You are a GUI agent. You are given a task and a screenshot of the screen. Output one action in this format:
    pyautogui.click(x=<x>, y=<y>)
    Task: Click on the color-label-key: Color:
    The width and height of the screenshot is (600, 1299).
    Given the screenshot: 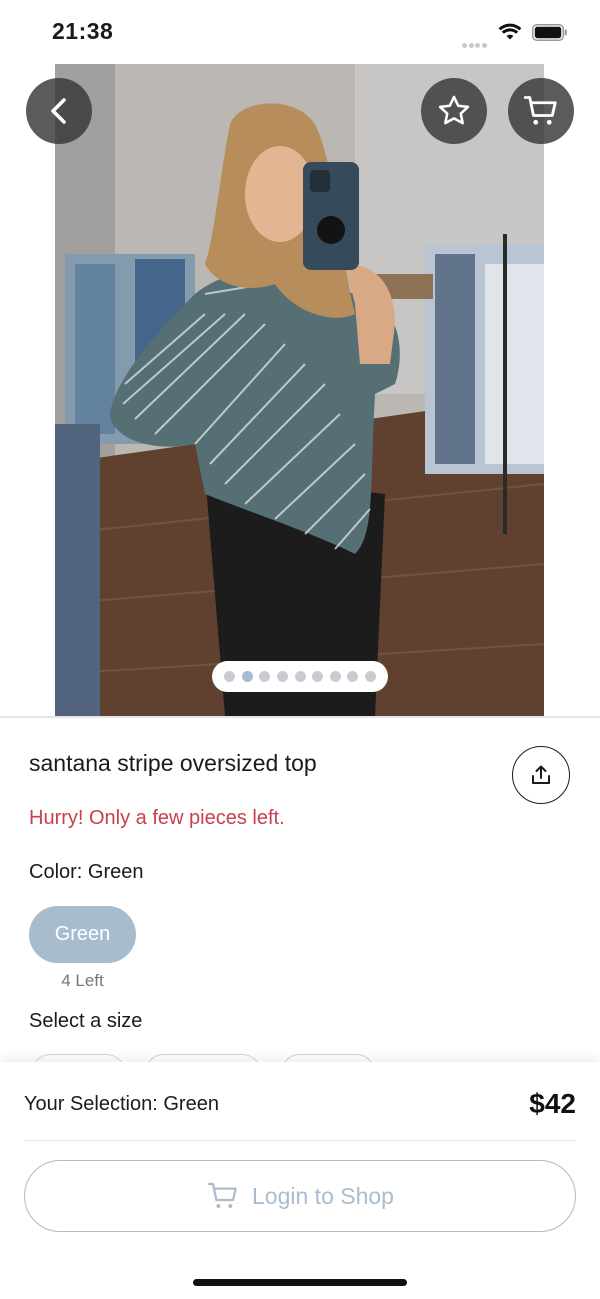 What is the action you would take?
    pyautogui.click(x=56, y=872)
    